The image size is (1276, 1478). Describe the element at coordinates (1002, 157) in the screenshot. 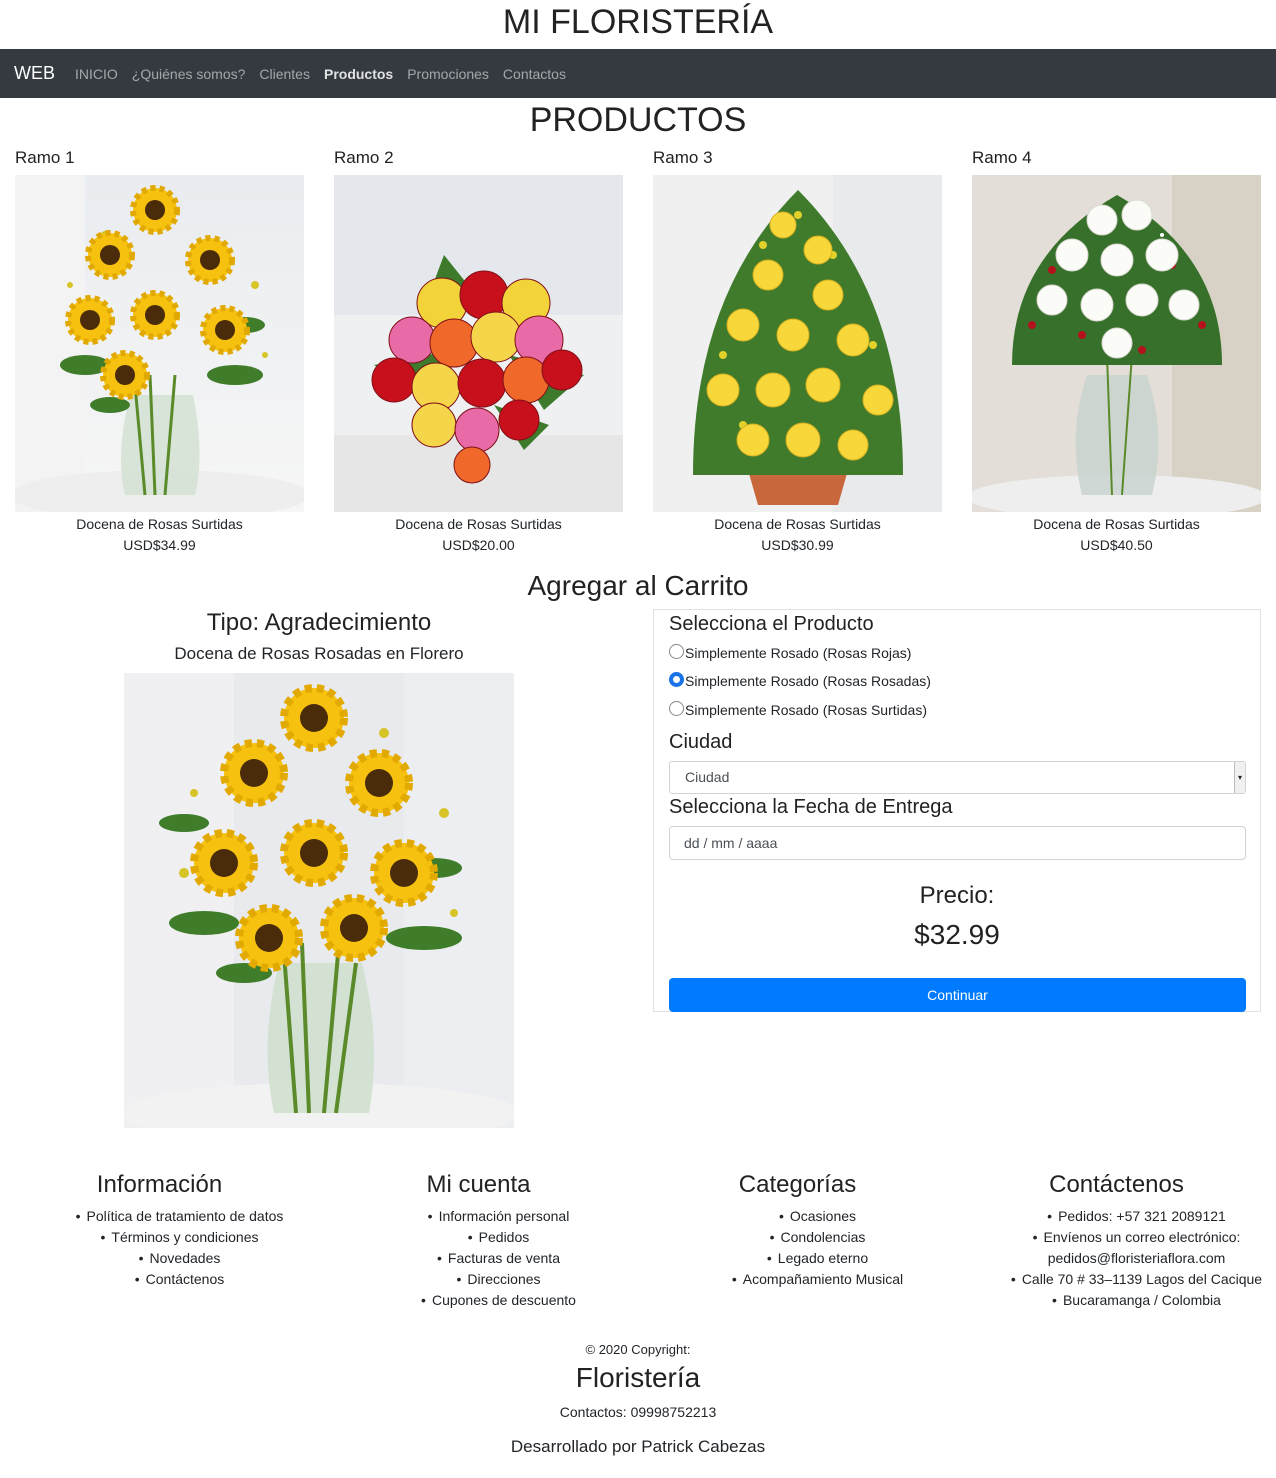

I see `product-name: Ramo 4` at that location.